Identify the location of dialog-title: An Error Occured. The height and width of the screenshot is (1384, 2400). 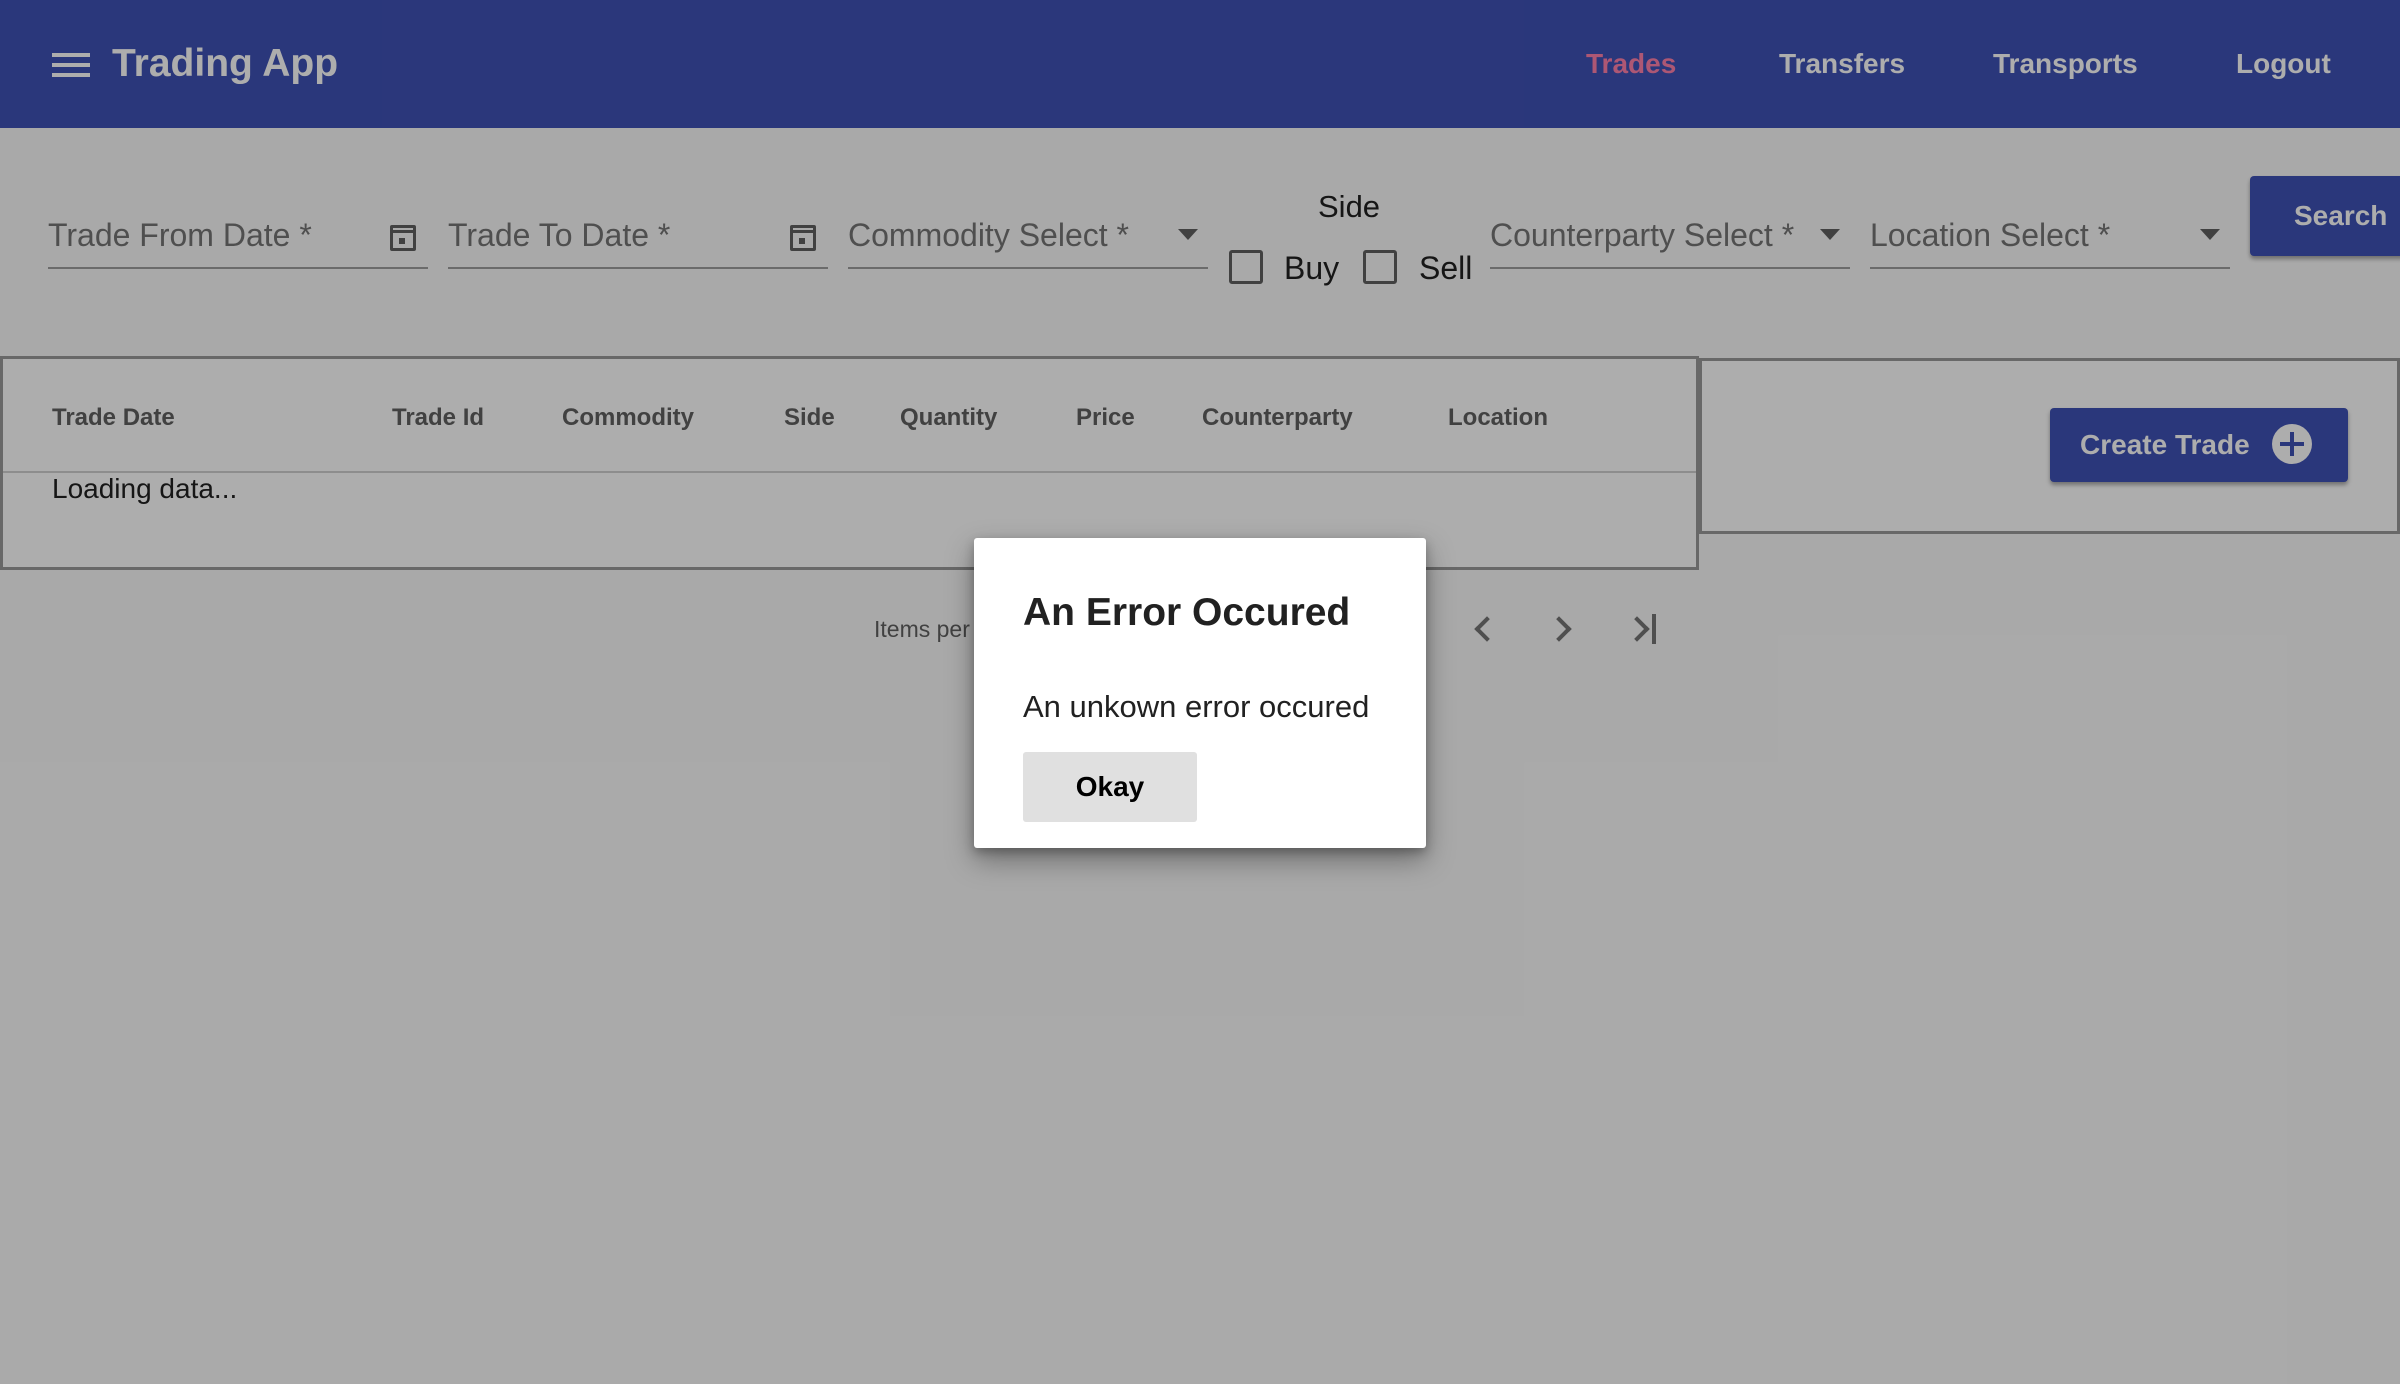
(1187, 612).